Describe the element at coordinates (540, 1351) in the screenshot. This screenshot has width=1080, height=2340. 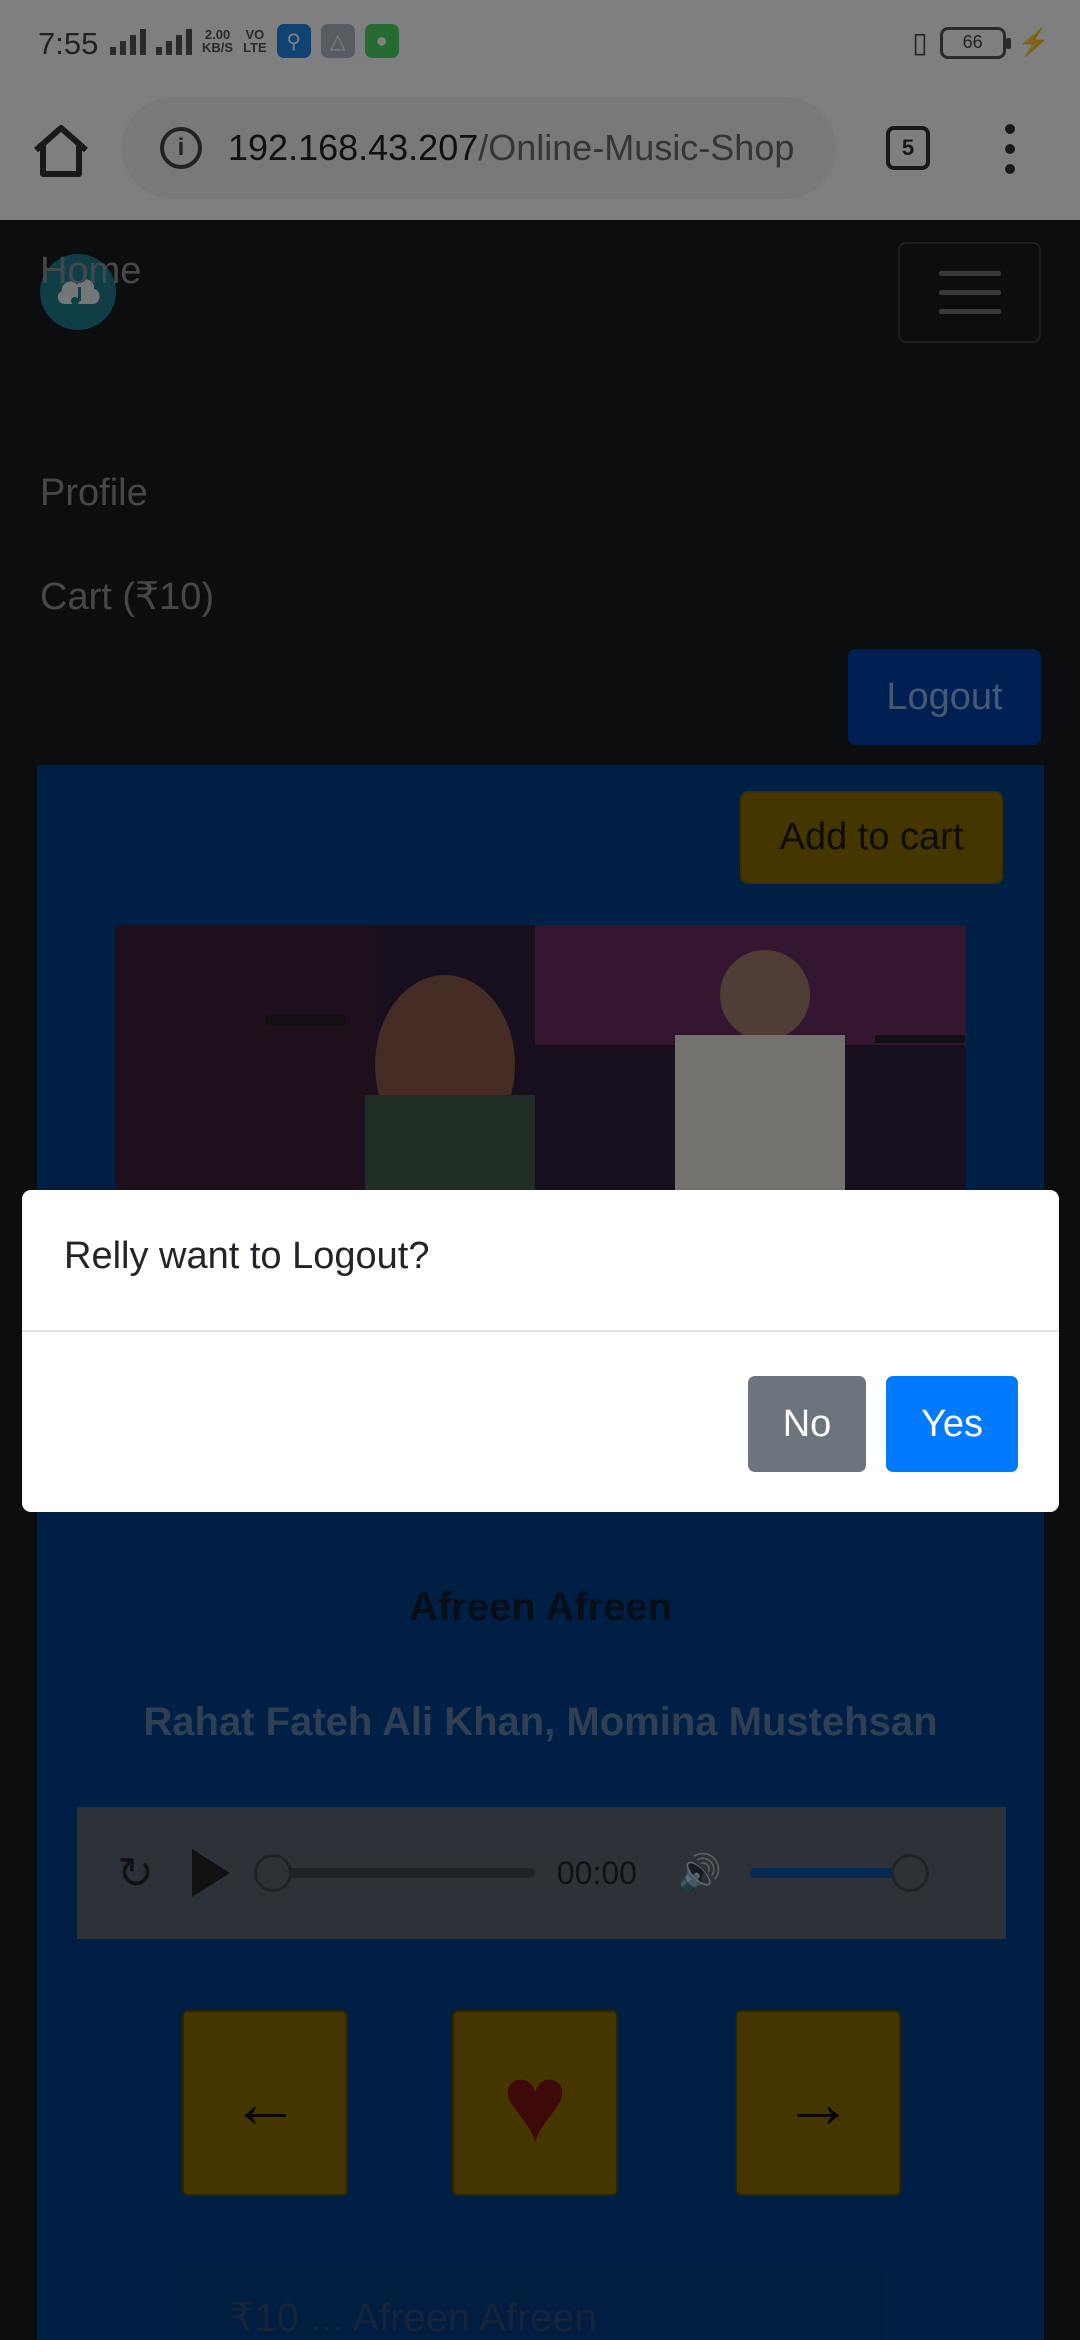
I see `logout-confirm-dialog: Relly want to Logout? No Yes` at that location.